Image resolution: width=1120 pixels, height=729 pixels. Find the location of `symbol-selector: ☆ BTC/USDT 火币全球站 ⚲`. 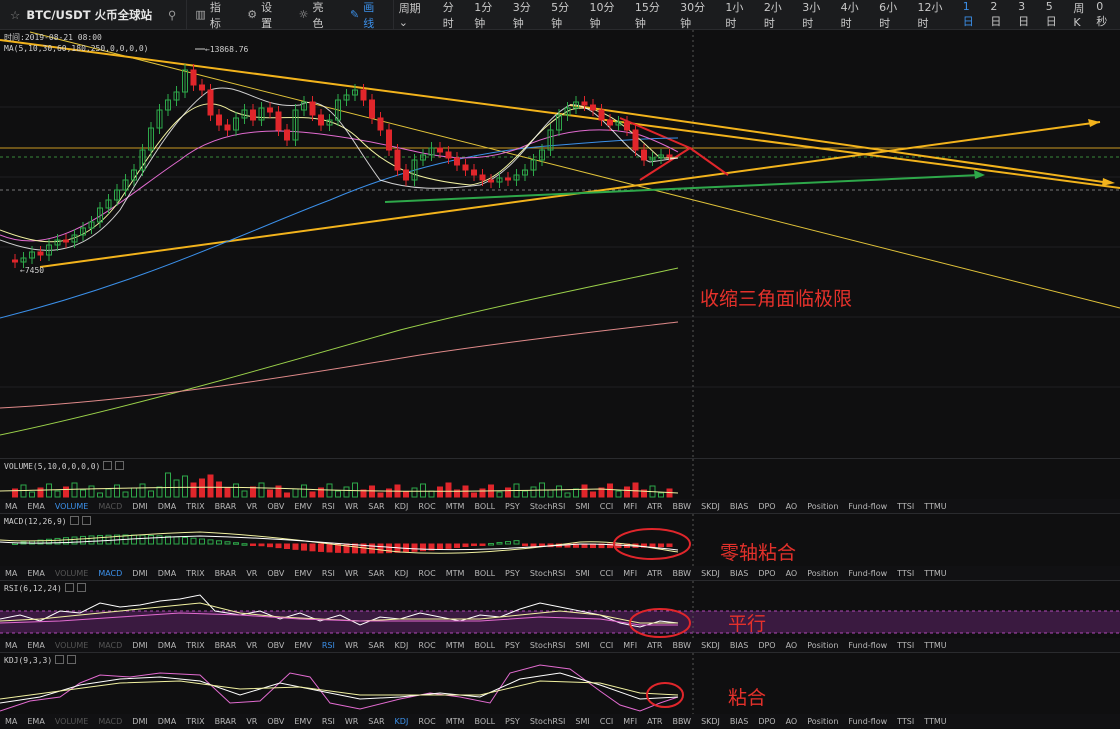

symbol-selector: ☆ BTC/USDT 火币全球站 ⚲ is located at coordinates (94, 15).